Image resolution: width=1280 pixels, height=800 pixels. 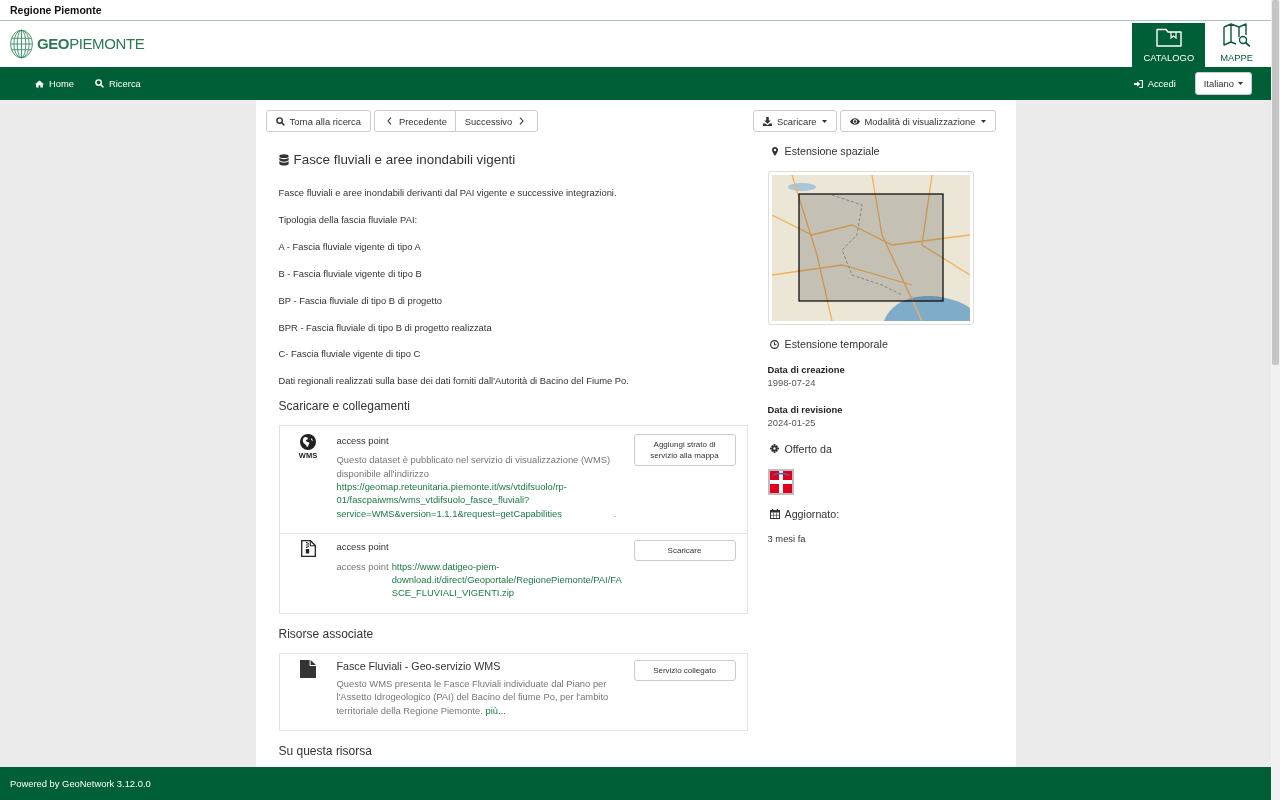 I want to click on view-mode-dropdown: Modalità di visualizzazione, so click(x=917, y=121).